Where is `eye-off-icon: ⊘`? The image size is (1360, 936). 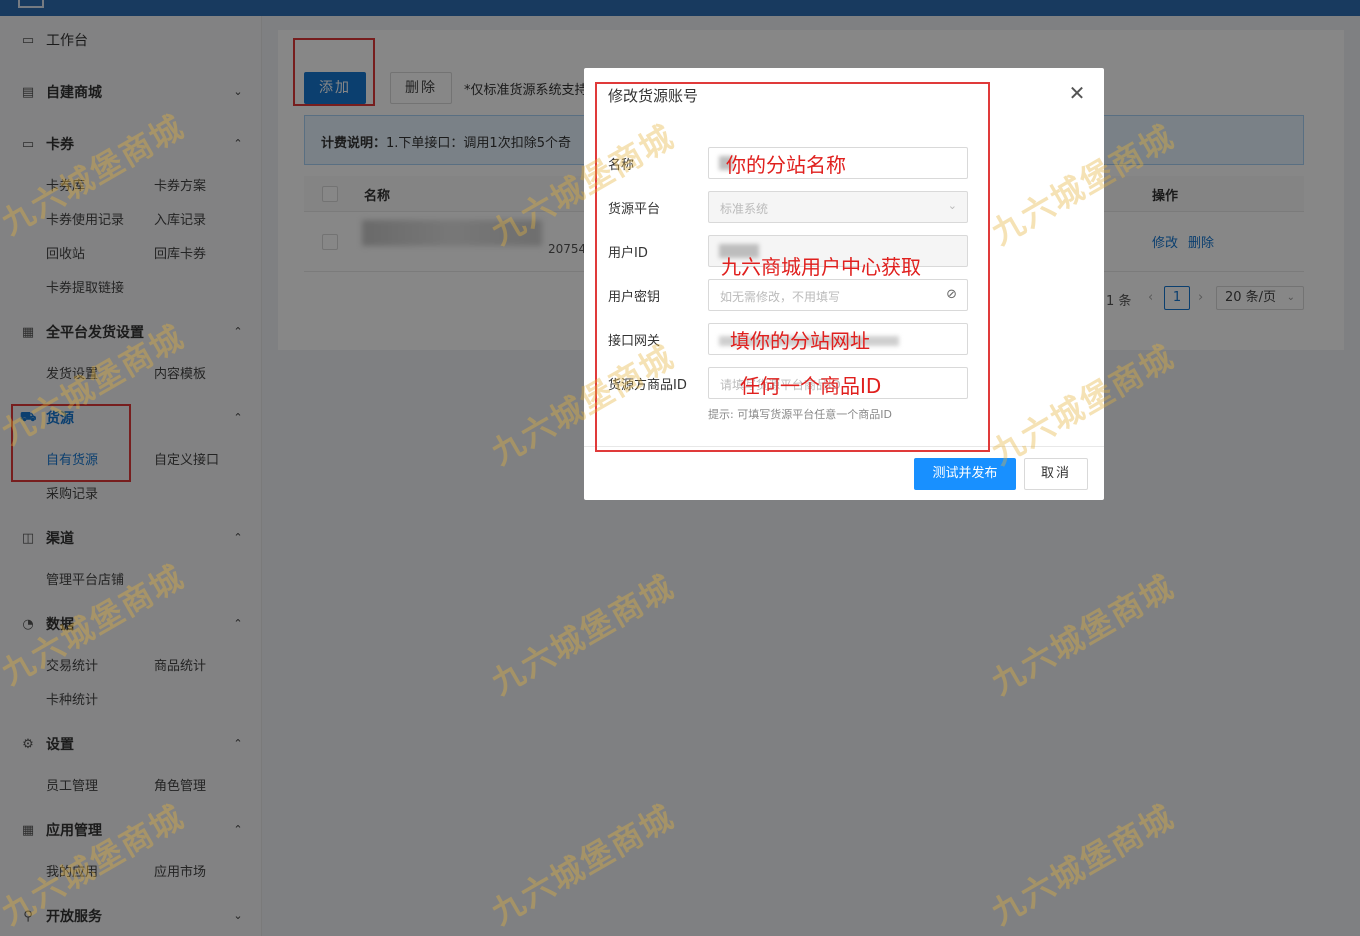
eye-off-icon: ⊘ is located at coordinates (951, 294).